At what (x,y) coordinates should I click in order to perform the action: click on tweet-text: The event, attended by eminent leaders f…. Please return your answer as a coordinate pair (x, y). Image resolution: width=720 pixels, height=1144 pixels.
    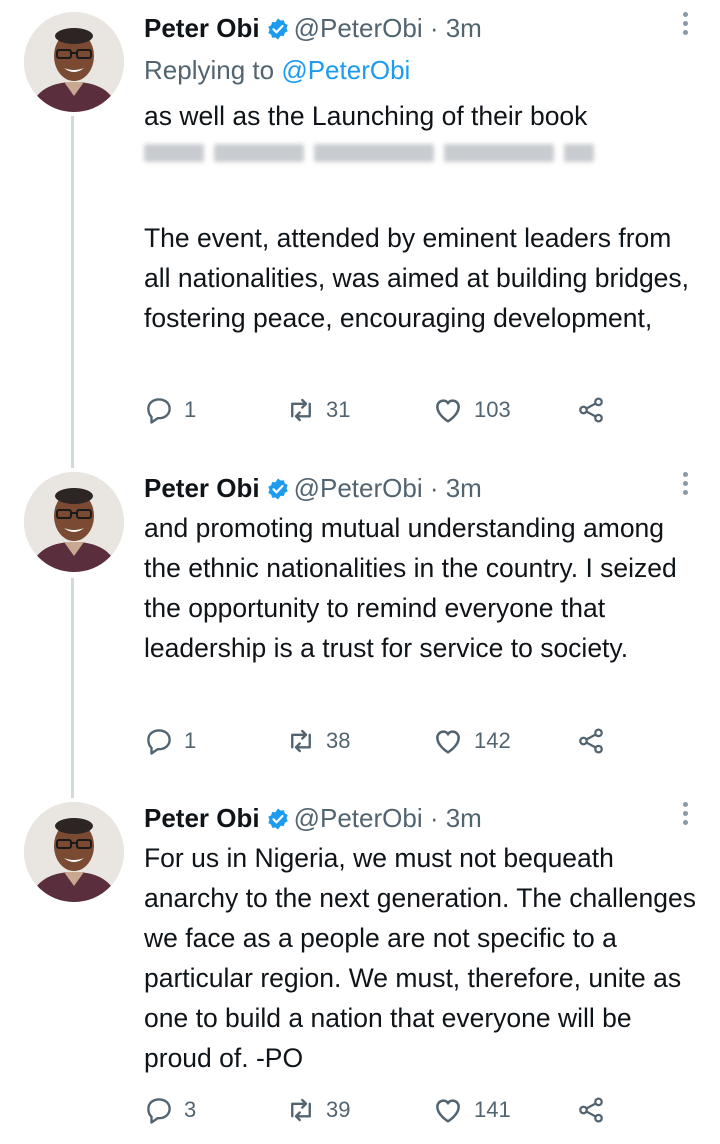
    Looking at the image, I should click on (424, 278).